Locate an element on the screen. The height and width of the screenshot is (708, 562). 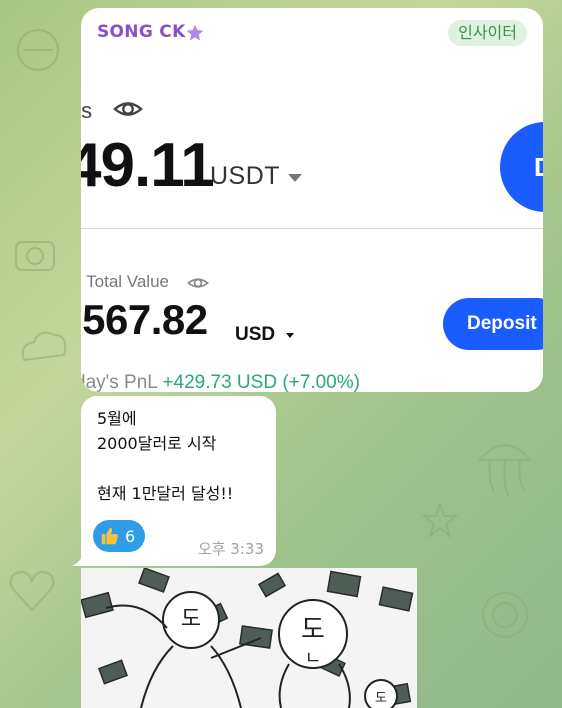
snail-doodle-icon is located at coordinates (505, 615).